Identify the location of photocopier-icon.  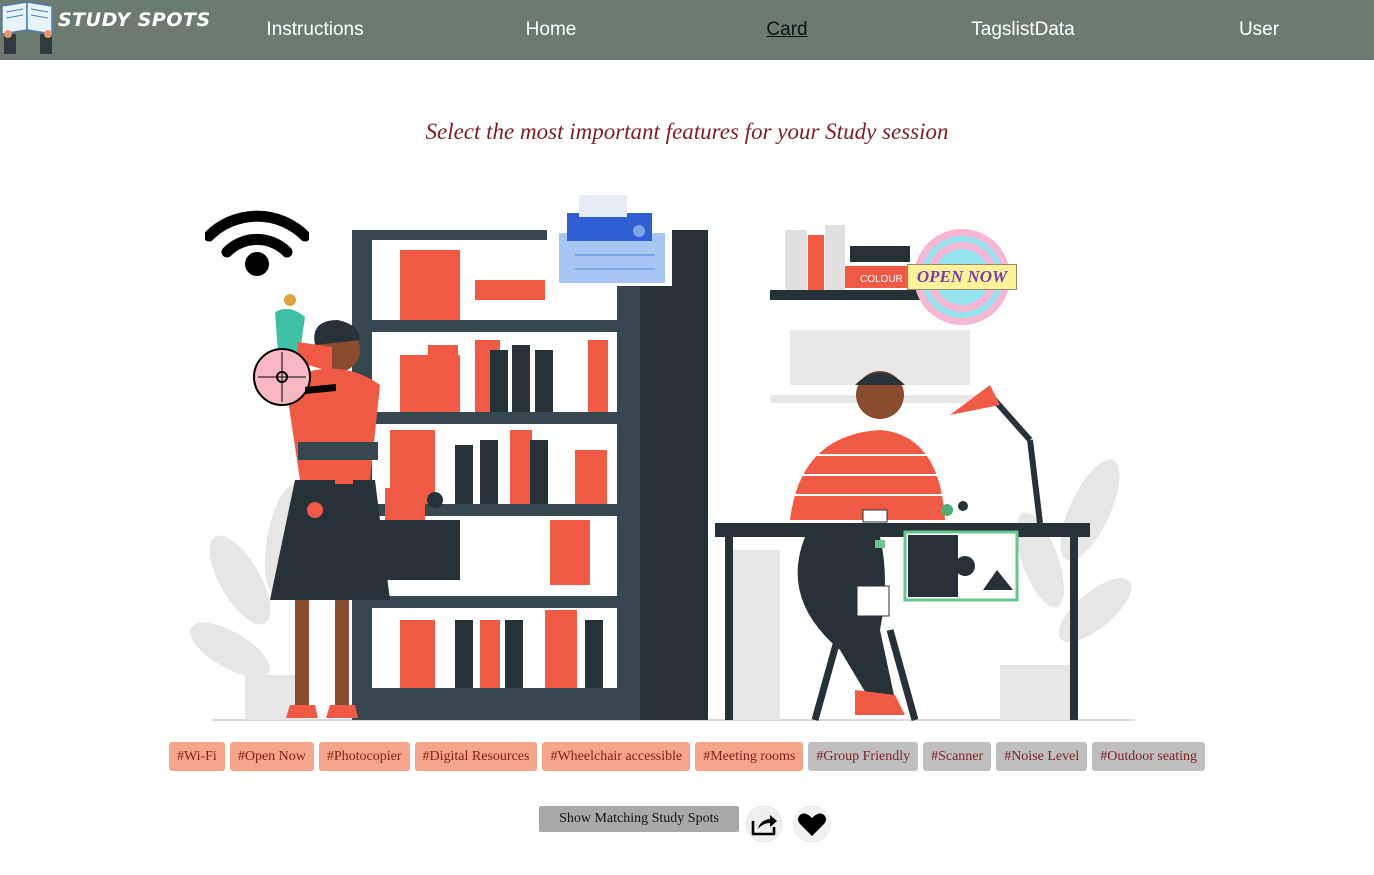
(609, 239).